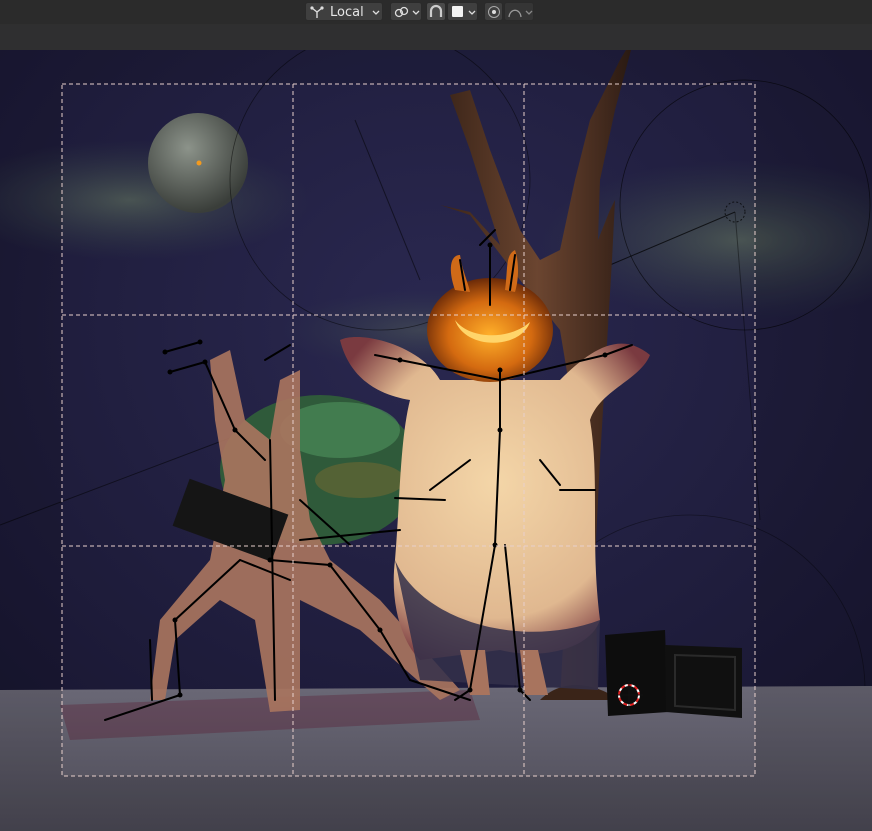  I want to click on snap-target-icon, so click(457, 11).